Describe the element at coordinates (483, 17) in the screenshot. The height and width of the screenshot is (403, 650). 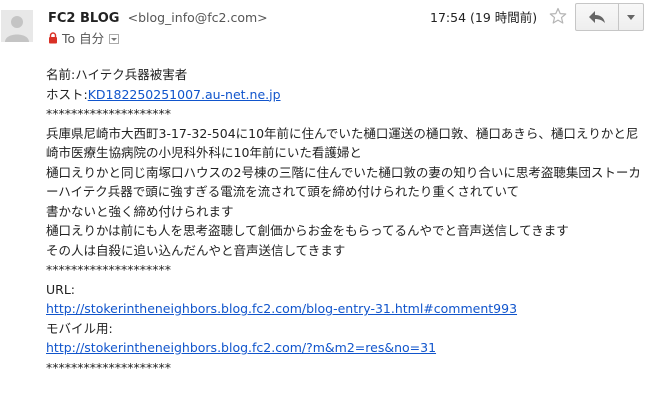
I see `message-time: 17:54 (19 時間前)` at that location.